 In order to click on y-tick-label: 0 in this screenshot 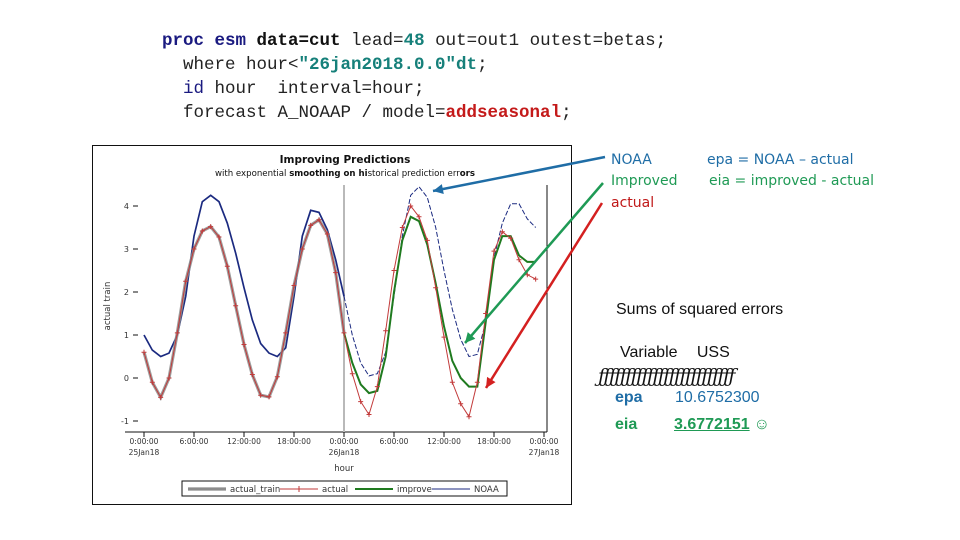, I will do `click(126, 378)`.